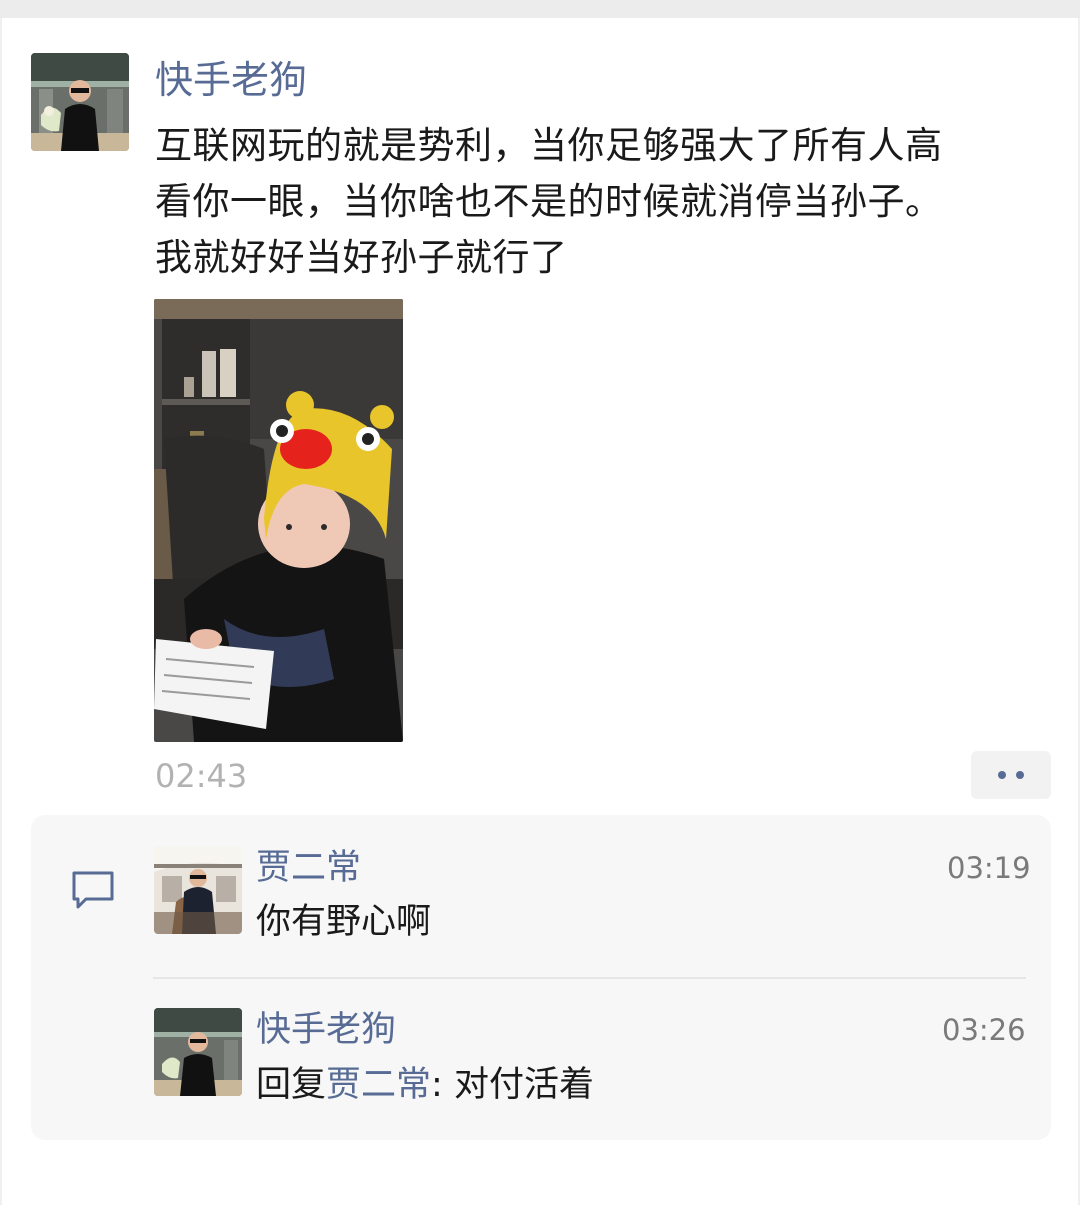 The height and width of the screenshot is (1205, 1080). I want to click on comment-author-name: 贾二常, so click(308, 868).